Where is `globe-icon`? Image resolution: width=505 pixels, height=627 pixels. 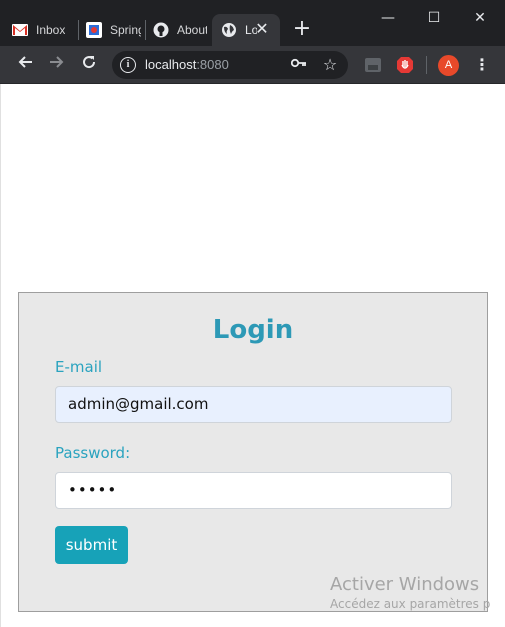
globe-icon is located at coordinates (229, 30).